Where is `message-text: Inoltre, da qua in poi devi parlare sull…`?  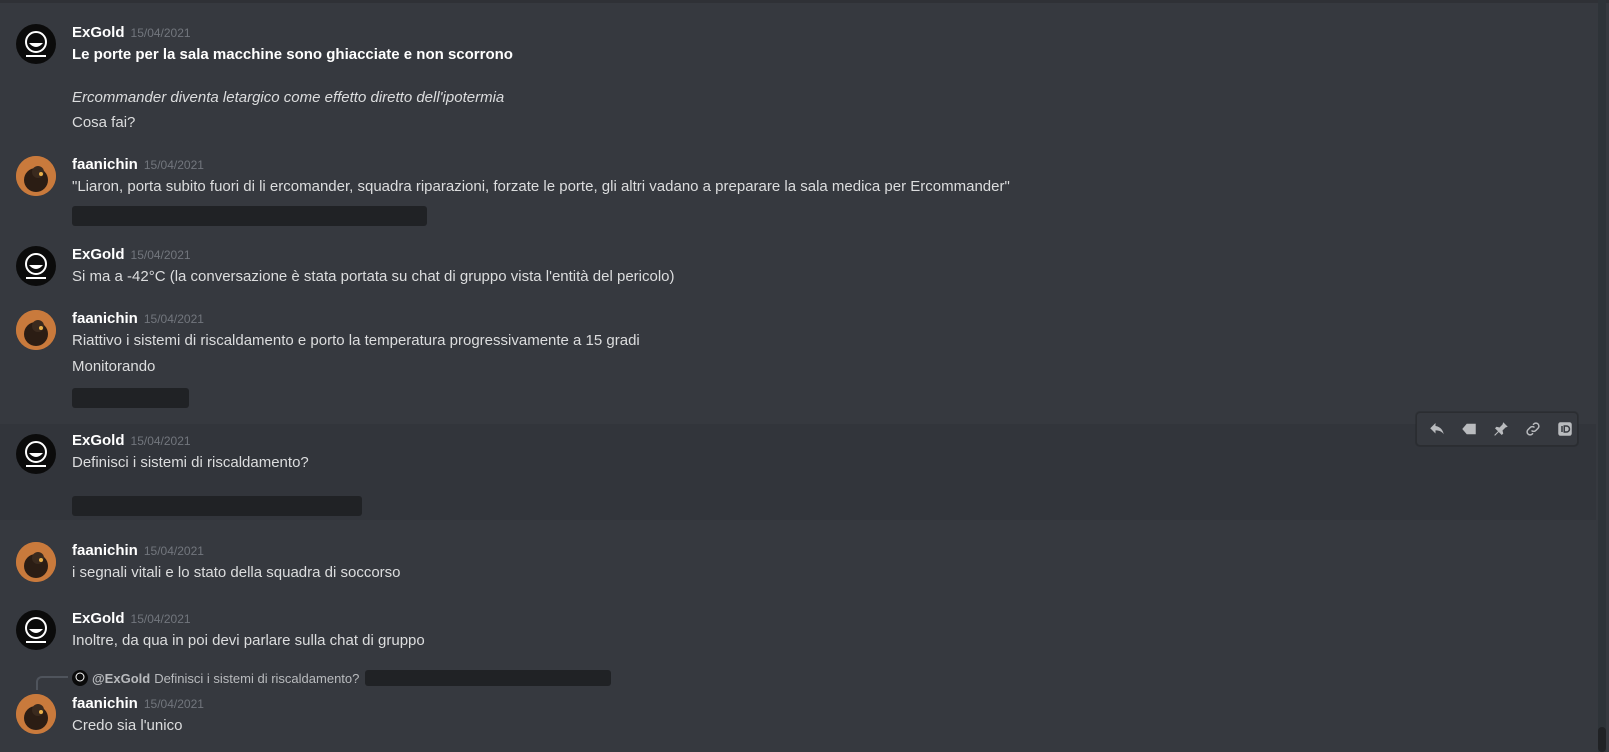
message-text: Inoltre, da qua in poi devi parlare sull… is located at coordinates (248, 640).